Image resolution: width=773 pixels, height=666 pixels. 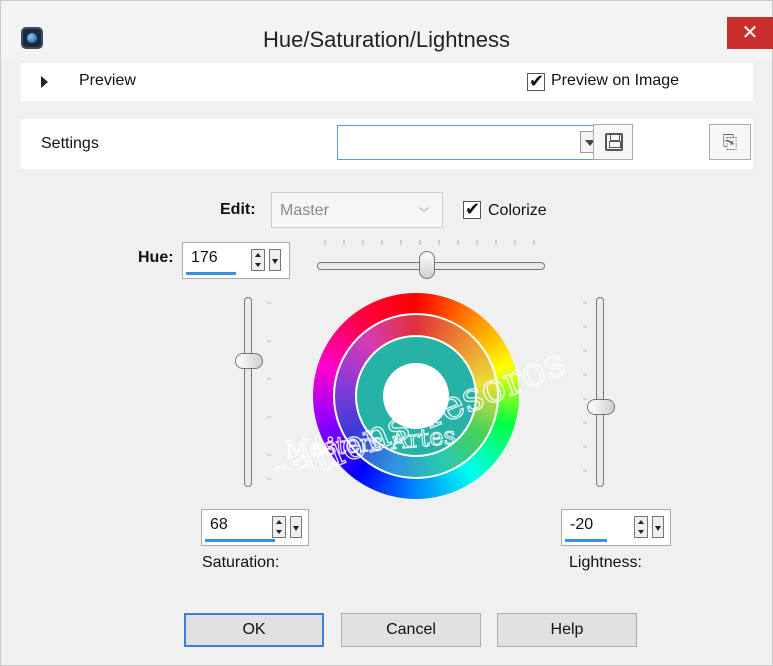 I want to click on hue-spin-arrows, so click(x=258, y=260).